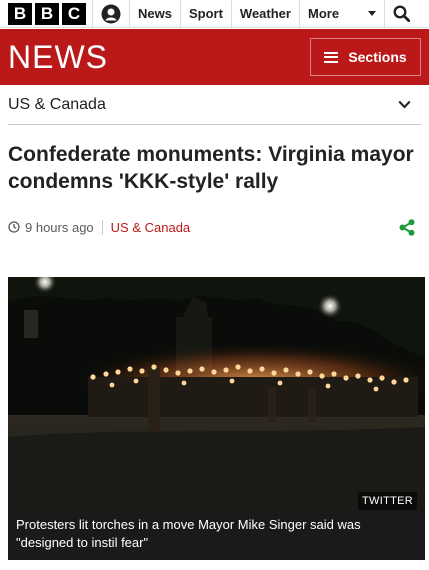 The height and width of the screenshot is (570, 429). Describe the element at coordinates (342, 13) in the screenshot. I see `more-menu-button: More` at that location.